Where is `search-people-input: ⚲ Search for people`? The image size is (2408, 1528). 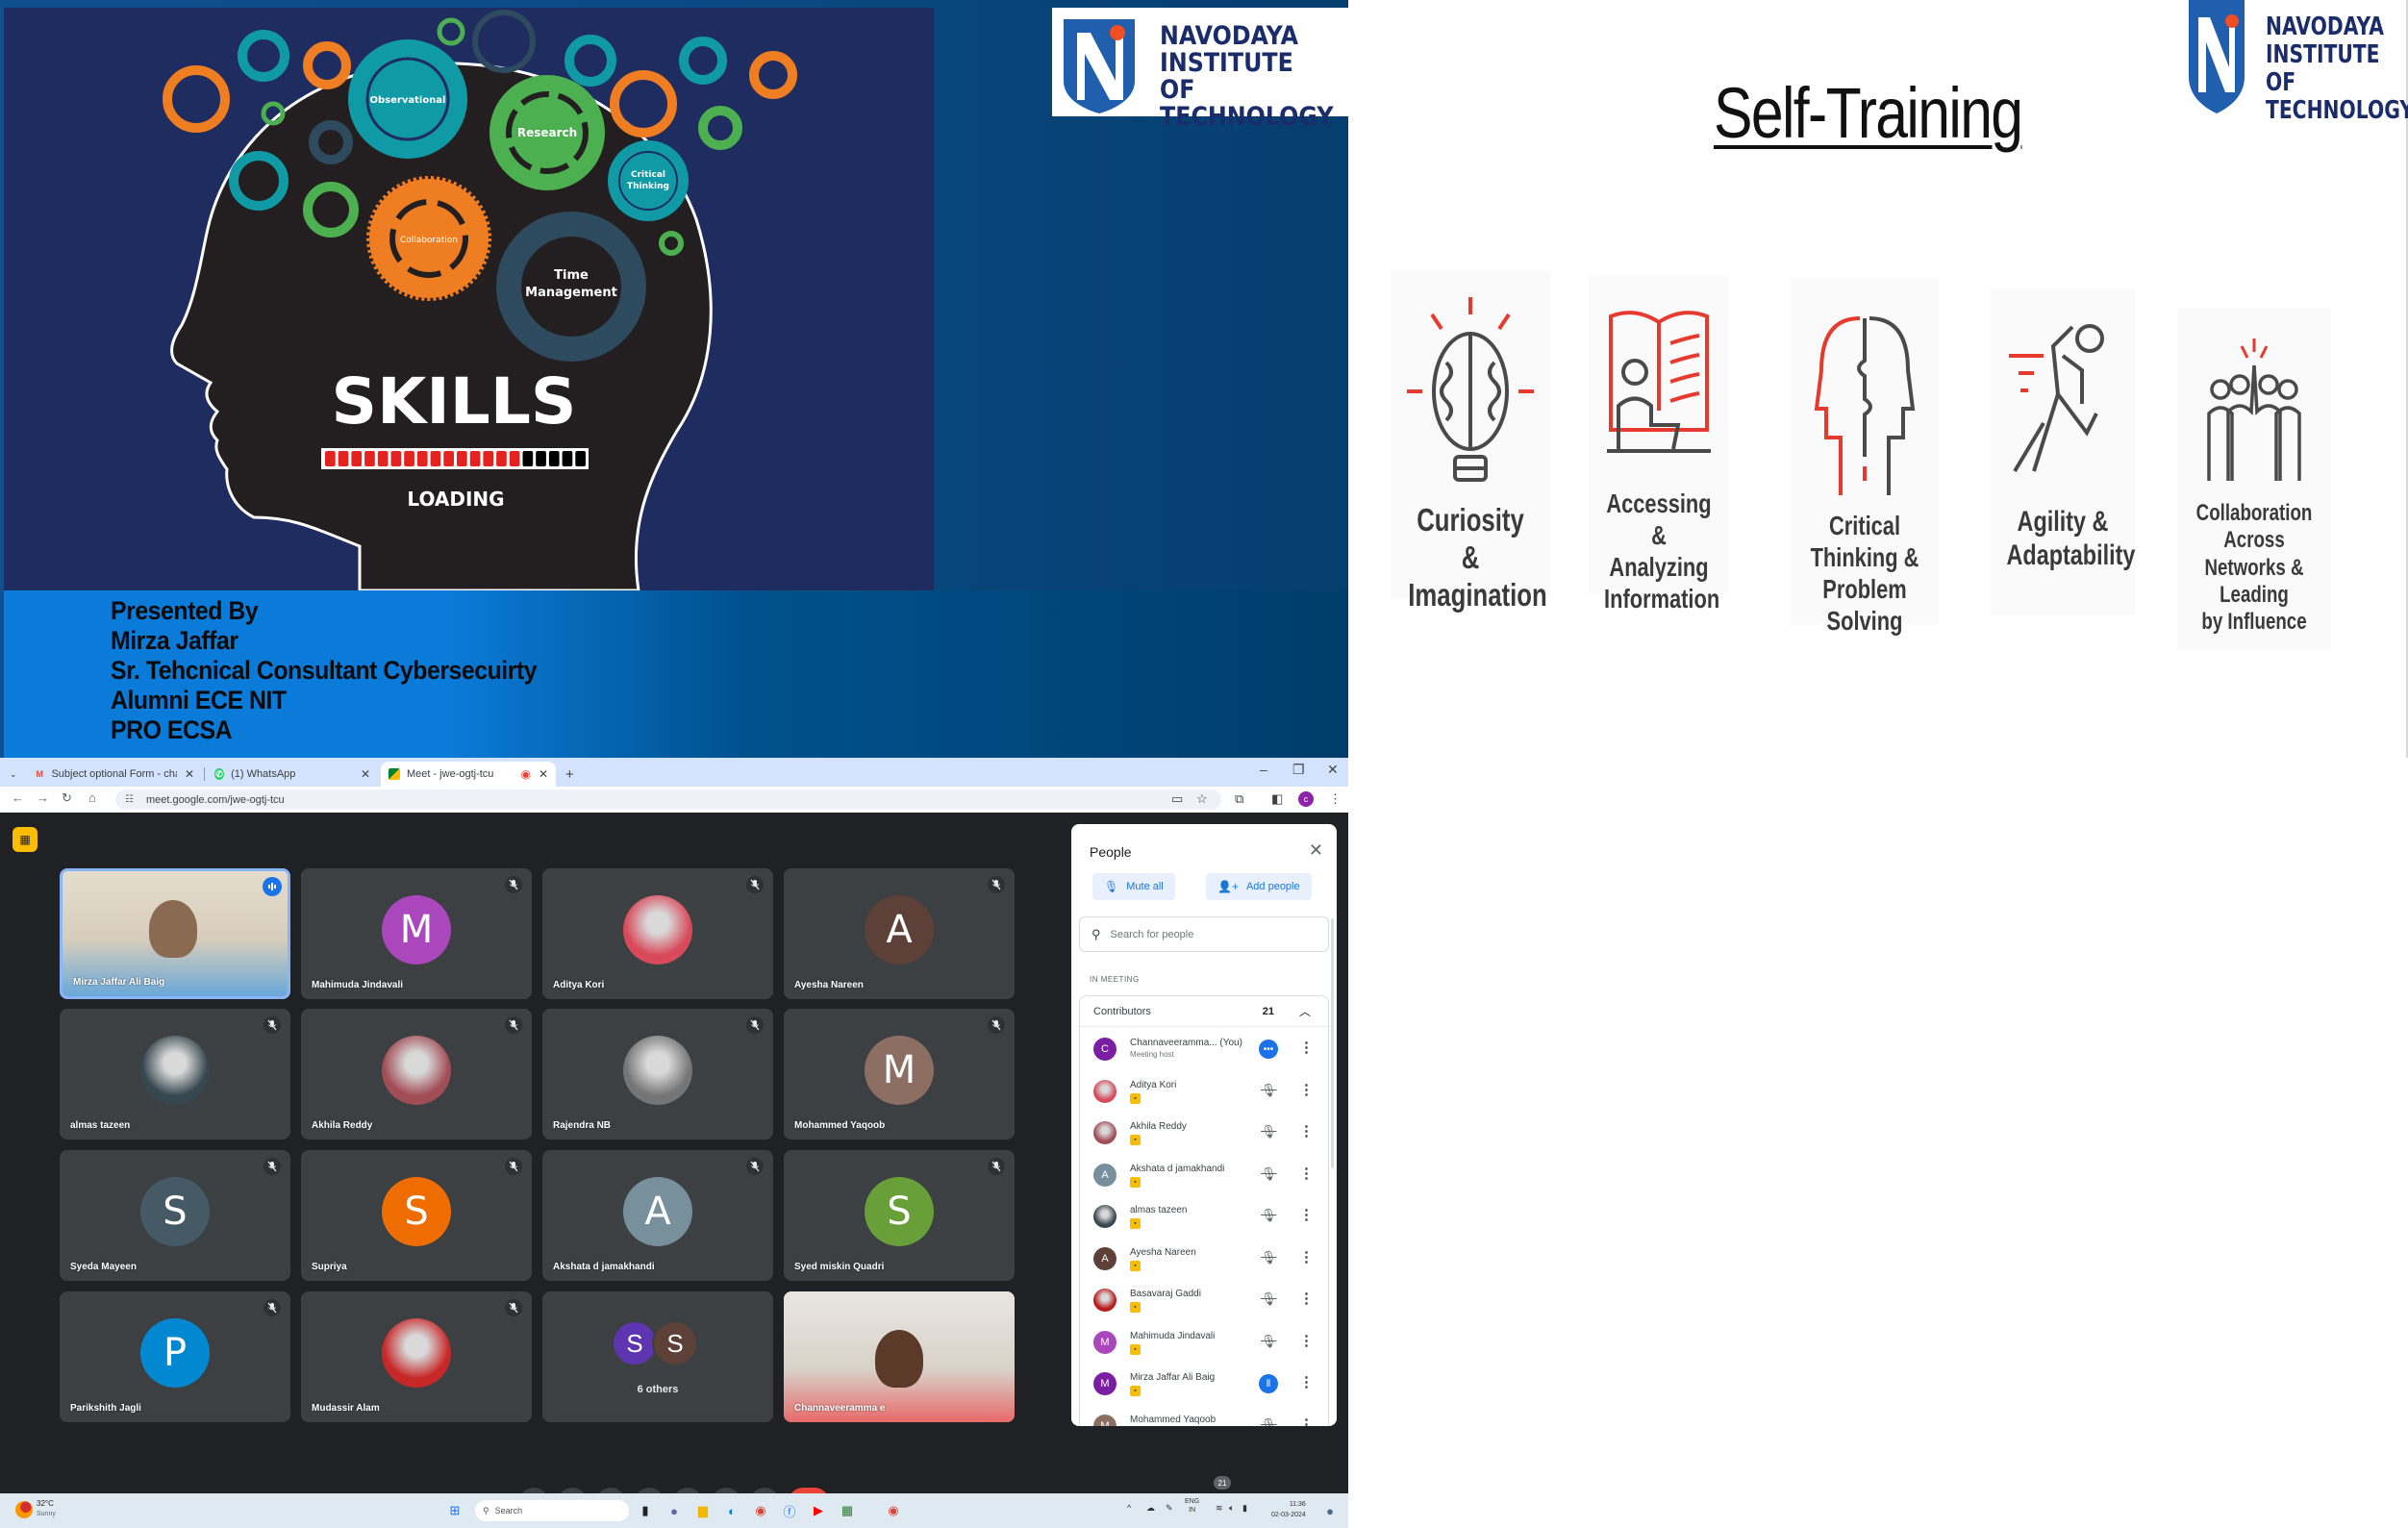
search-people-input: ⚲ Search for people is located at coordinates (1204, 934).